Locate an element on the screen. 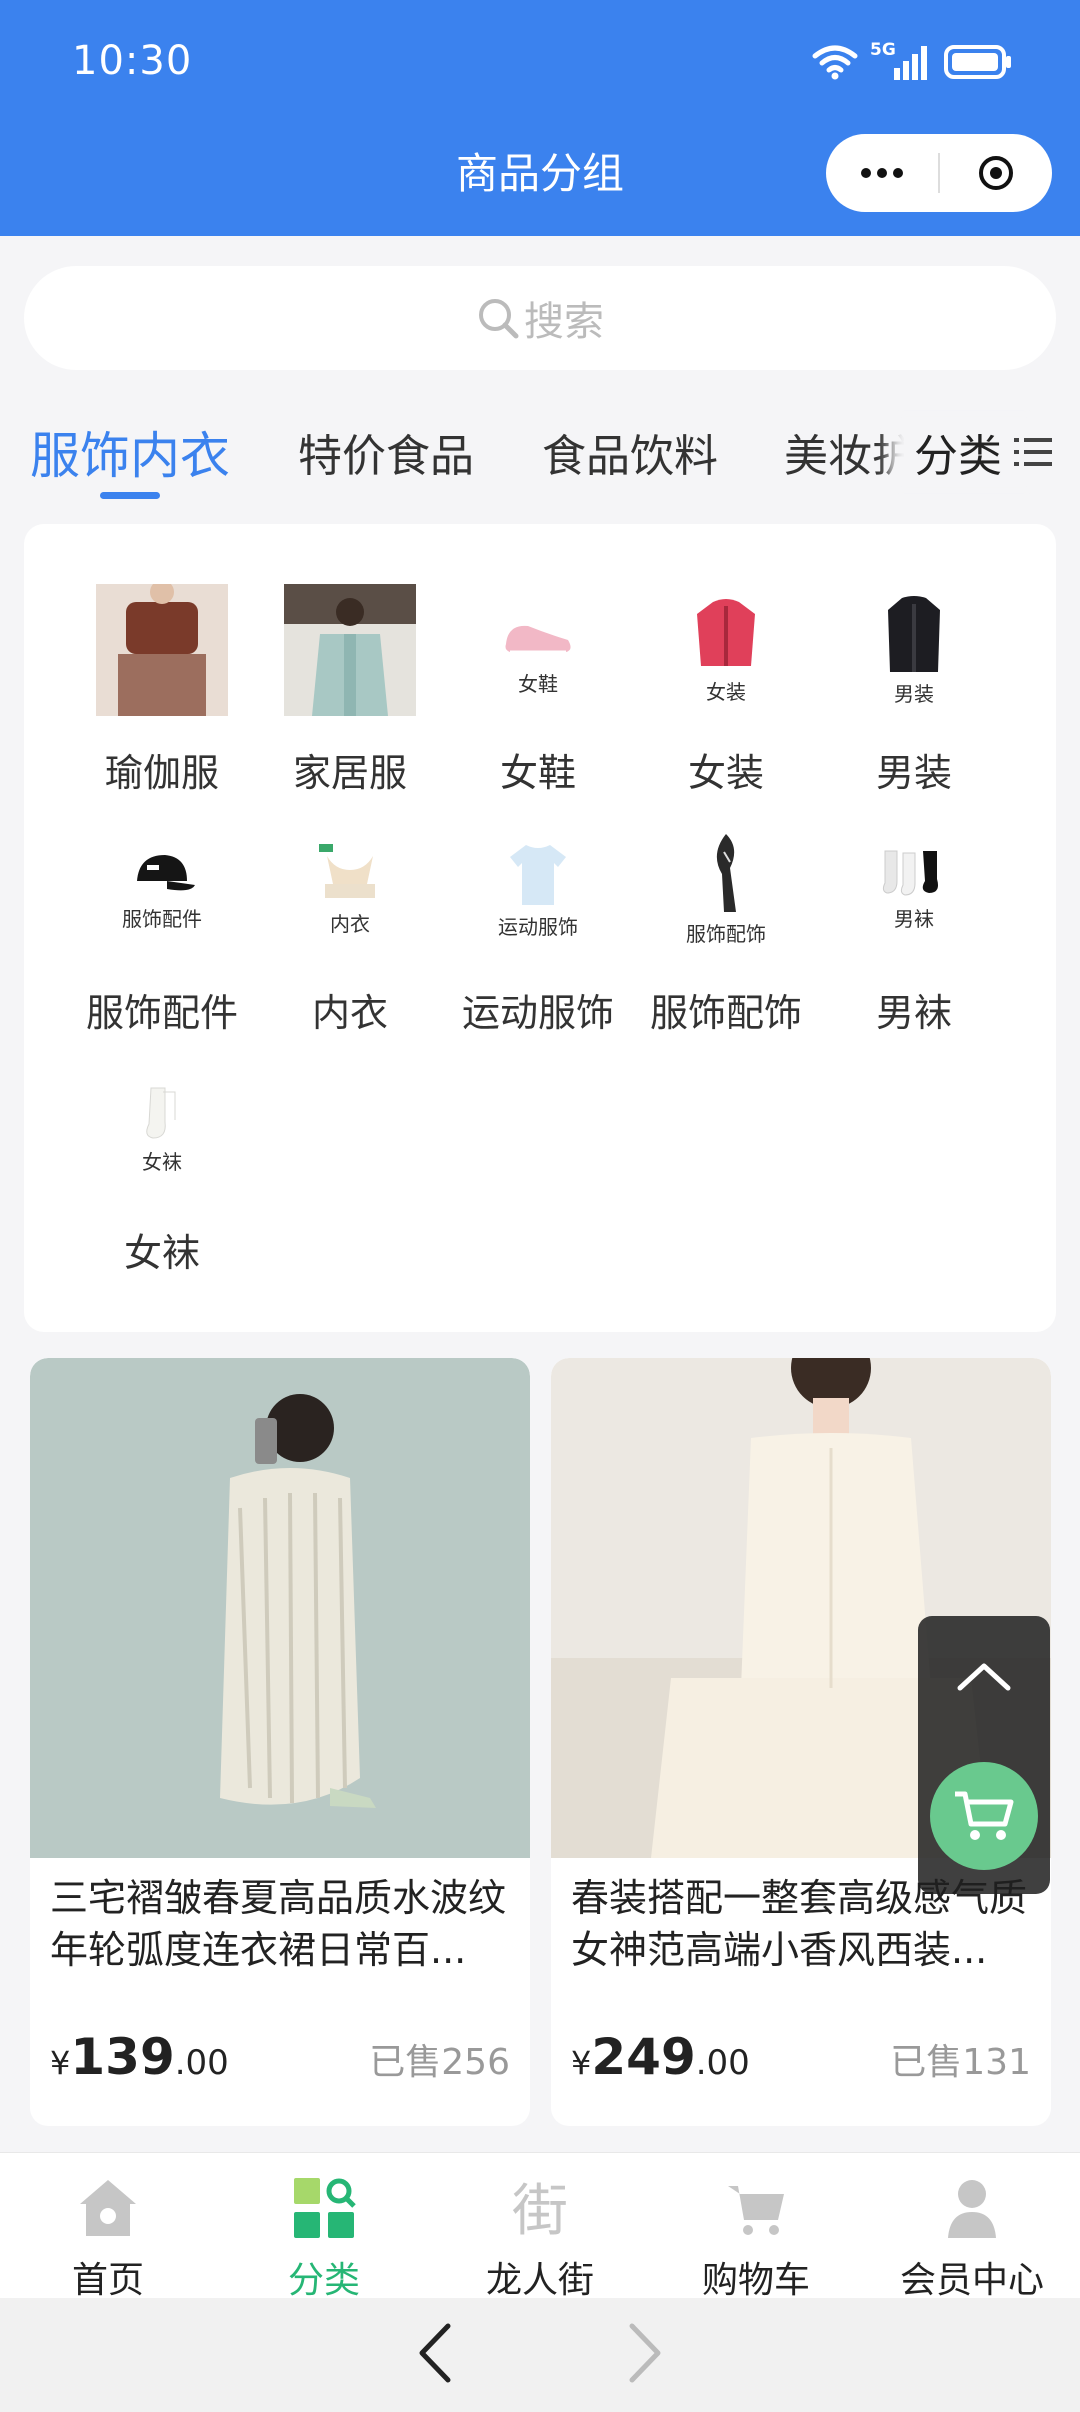 This screenshot has height=2412, width=1080. product-price: ¥139.00 is located at coordinates (139, 2057).